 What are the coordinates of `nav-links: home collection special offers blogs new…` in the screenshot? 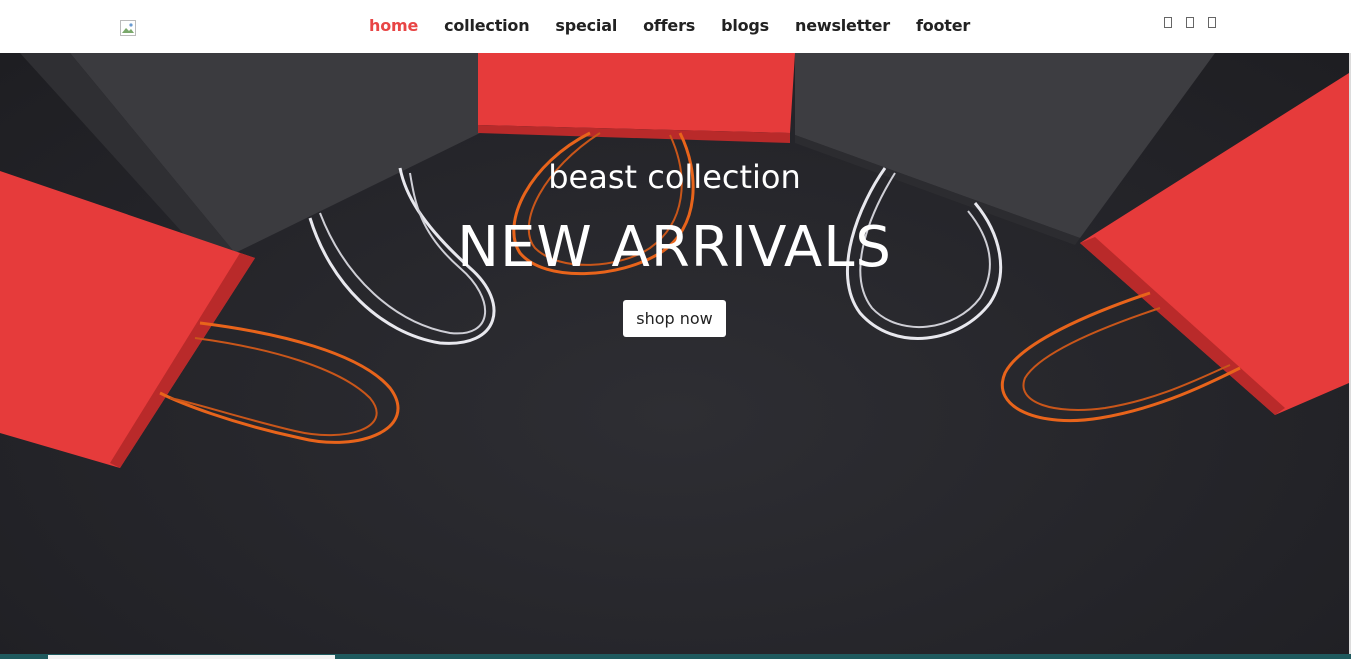 It's located at (669, 26).